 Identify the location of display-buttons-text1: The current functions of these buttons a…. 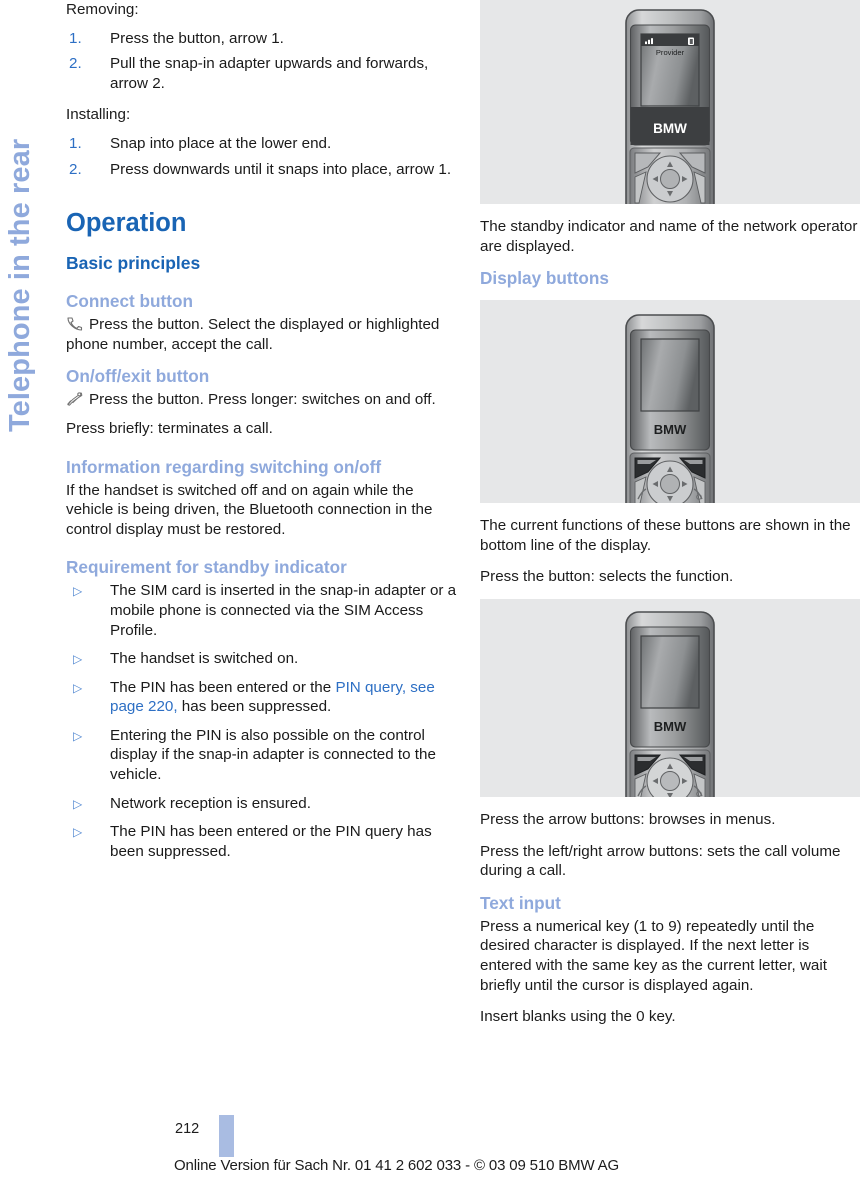
(665, 535).